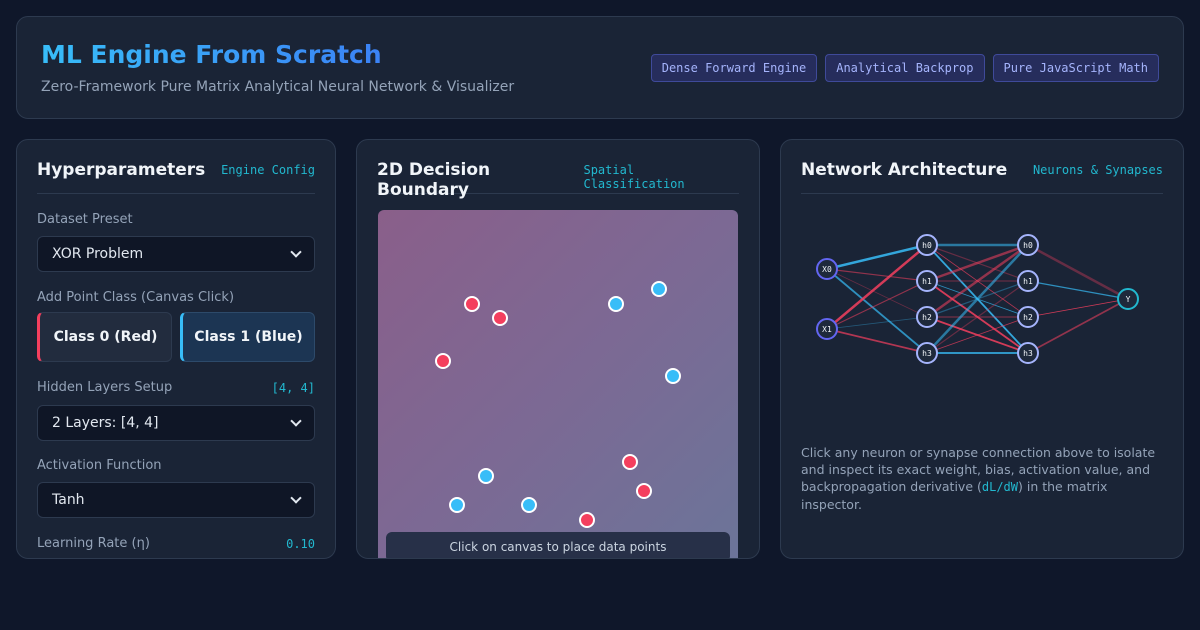 This screenshot has height=630, width=1200. What do you see at coordinates (105, 423) in the screenshot?
I see `hidden-layers-select-value: 2 Layers: [4, 4]` at bounding box center [105, 423].